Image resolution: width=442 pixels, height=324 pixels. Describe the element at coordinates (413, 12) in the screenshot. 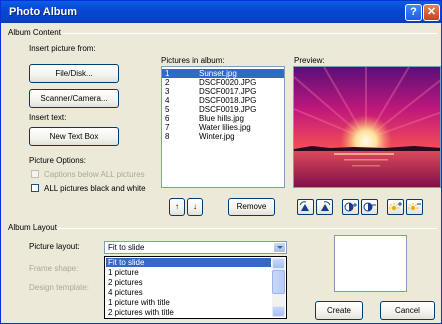

I see `help-button: ?` at that location.